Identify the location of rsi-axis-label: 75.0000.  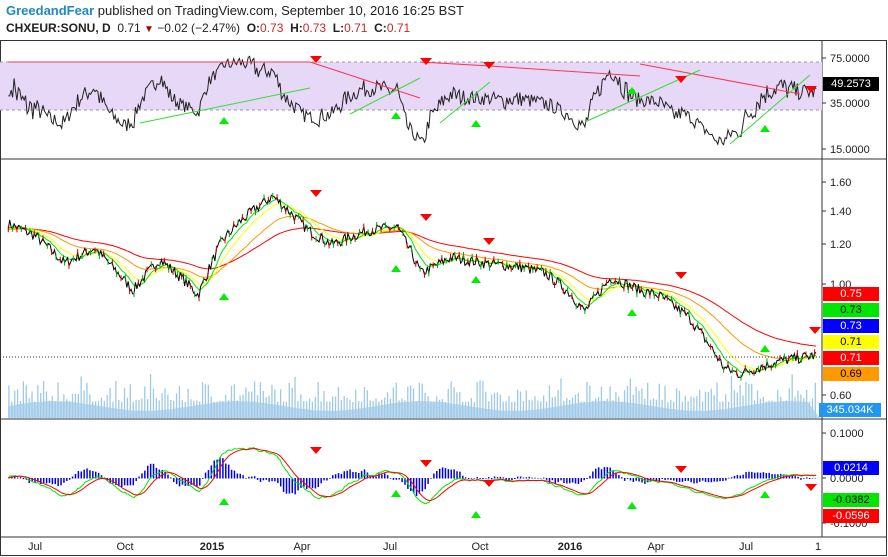
(850, 59).